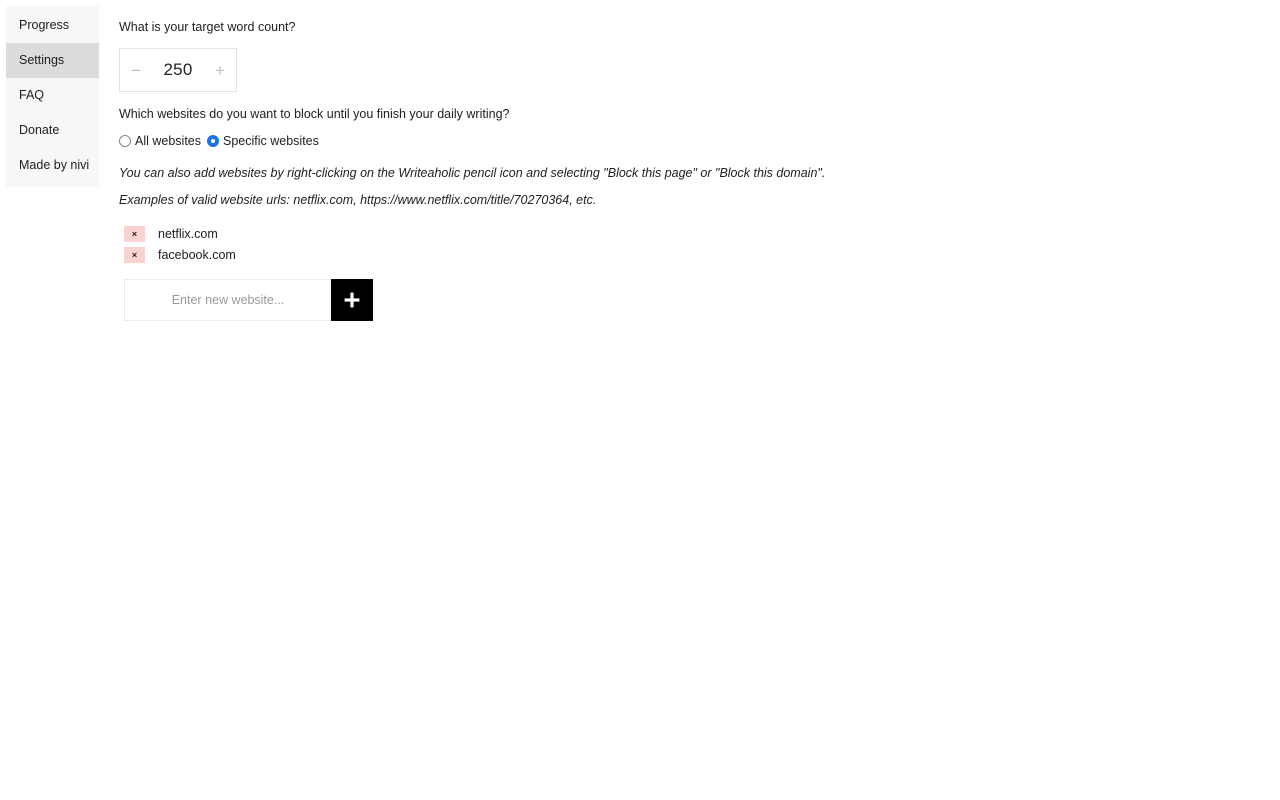 This screenshot has width=1280, height=800. I want to click on add-website-button, so click(352, 300).